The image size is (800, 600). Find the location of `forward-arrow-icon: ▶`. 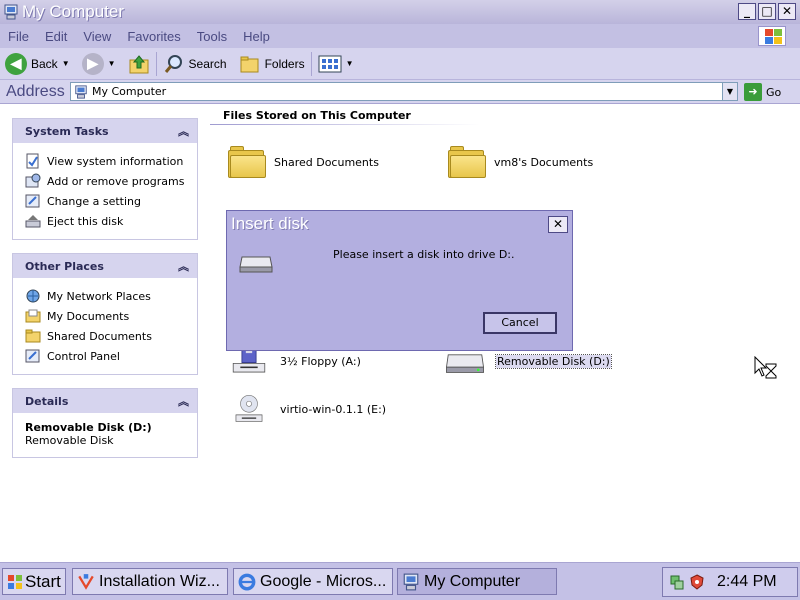

forward-arrow-icon: ▶ is located at coordinates (92, 63).